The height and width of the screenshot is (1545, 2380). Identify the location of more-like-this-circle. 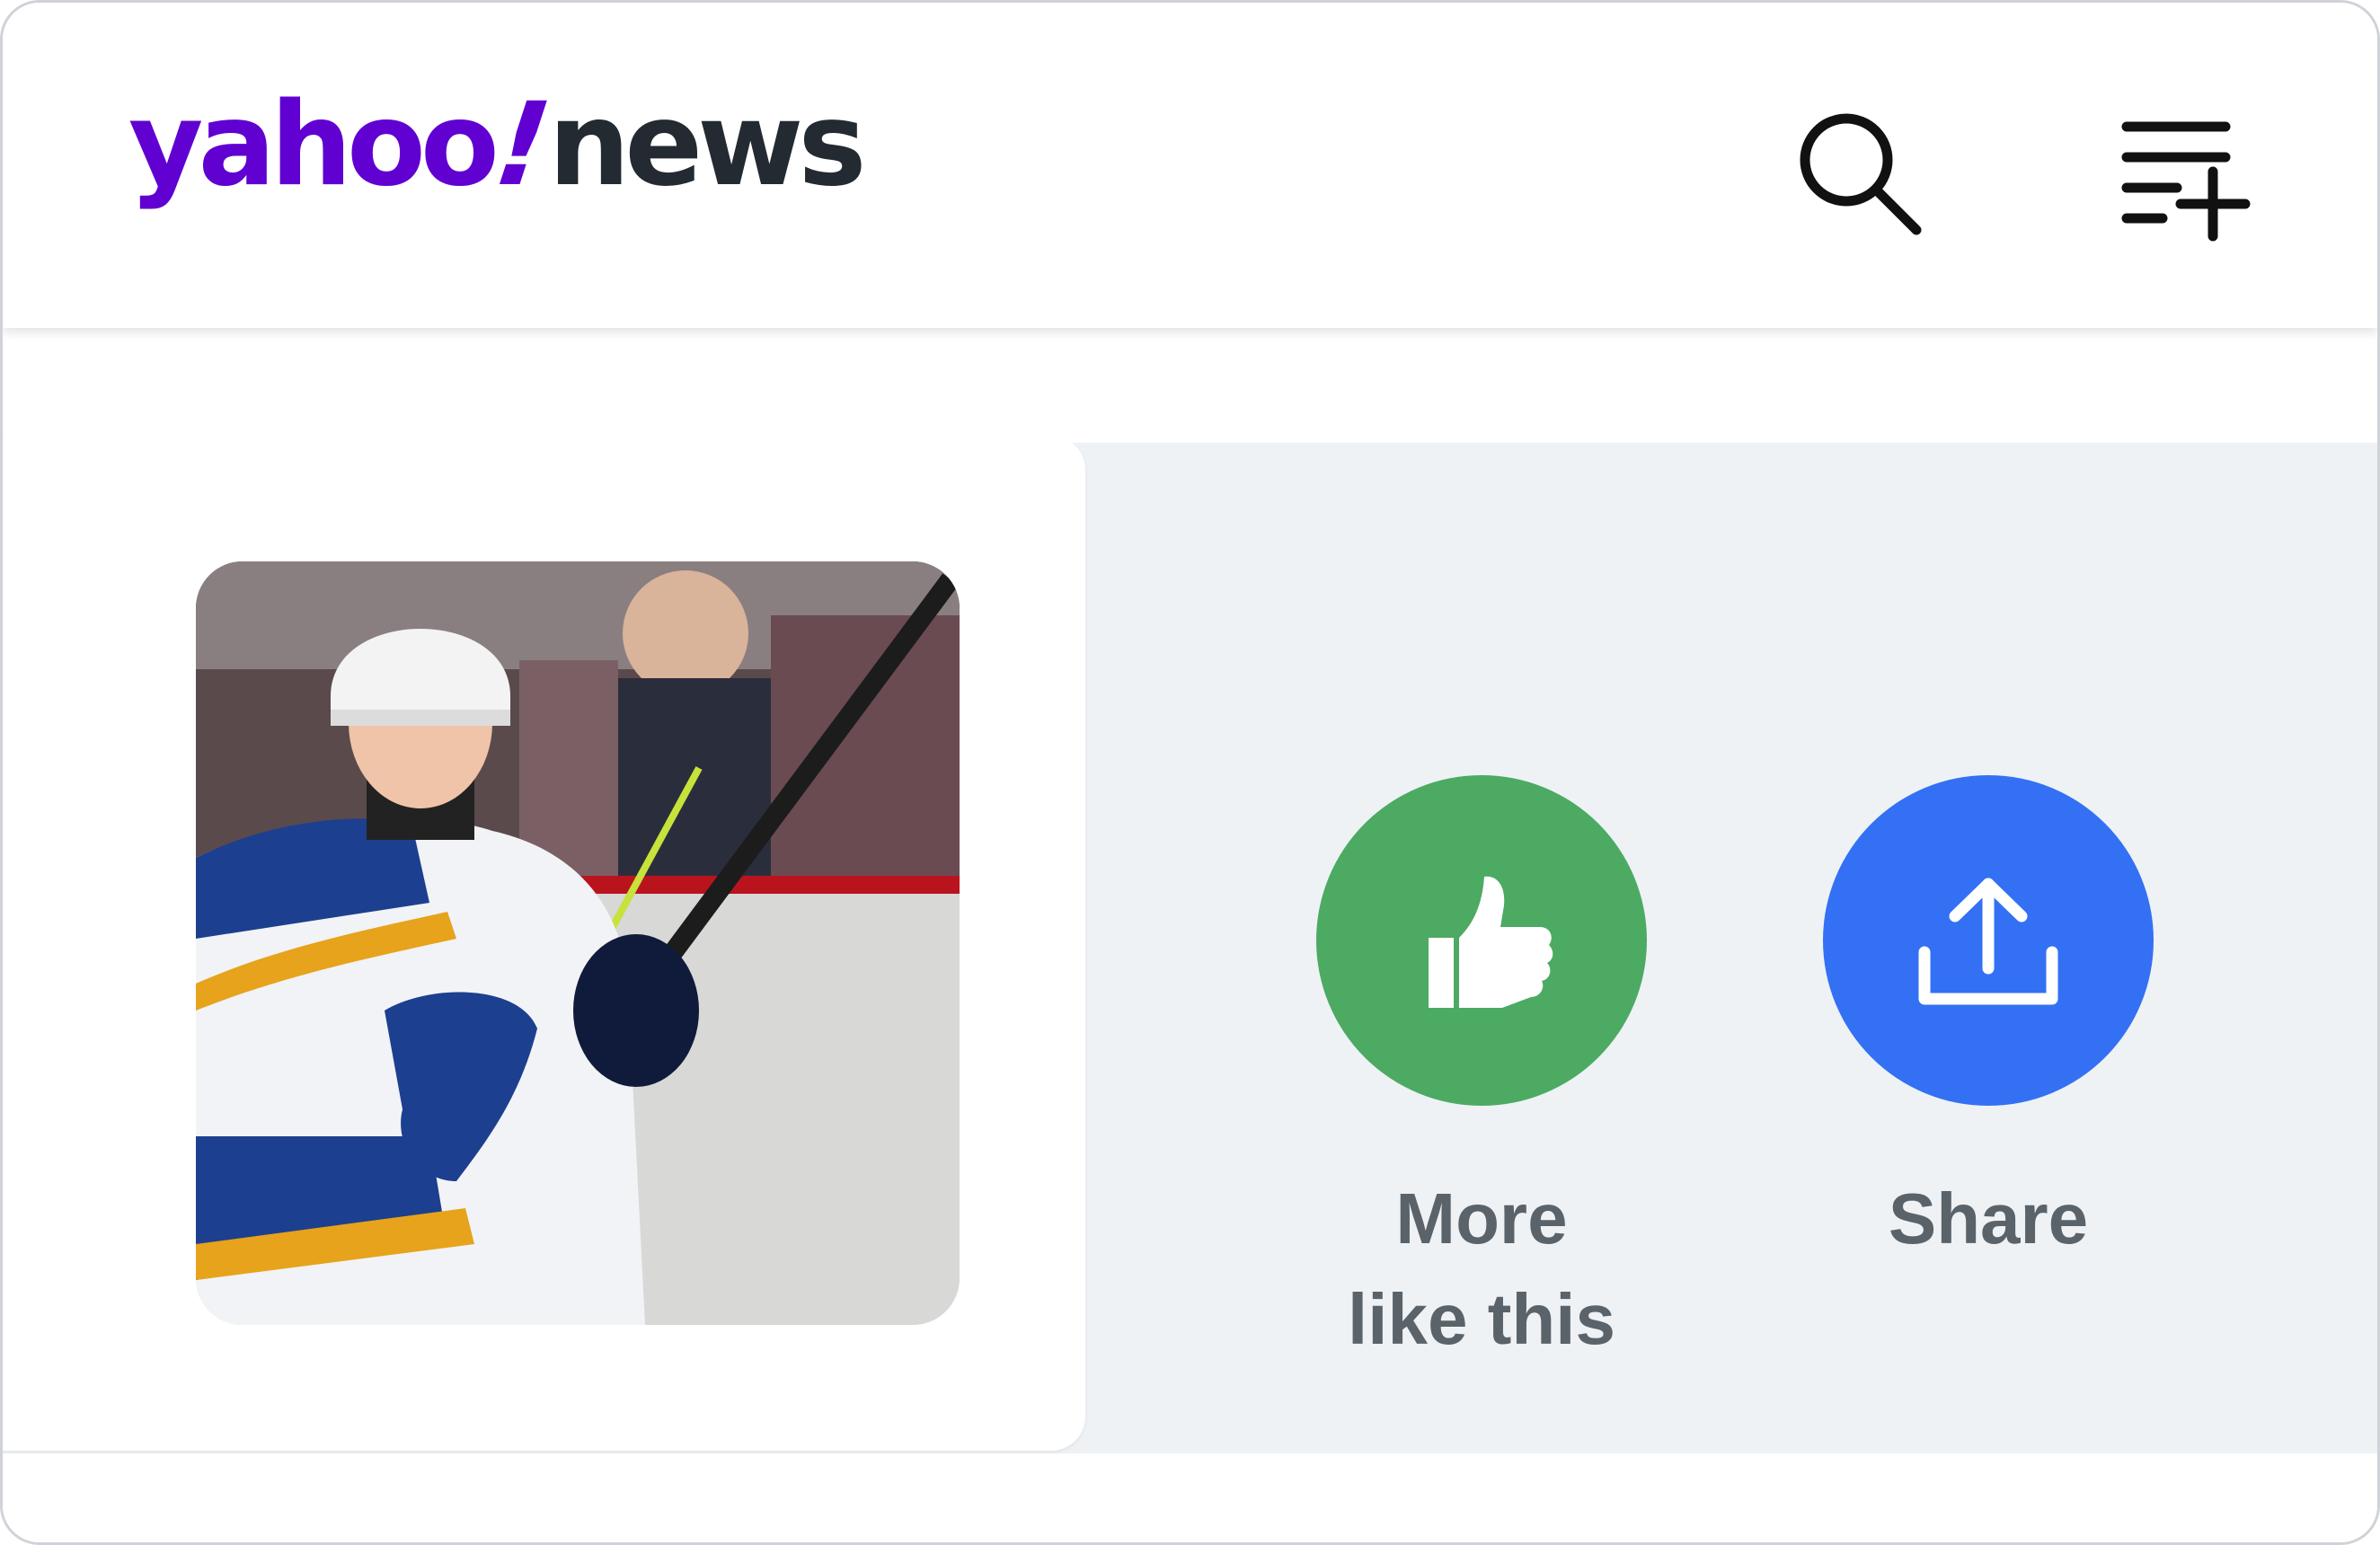
(1482, 940).